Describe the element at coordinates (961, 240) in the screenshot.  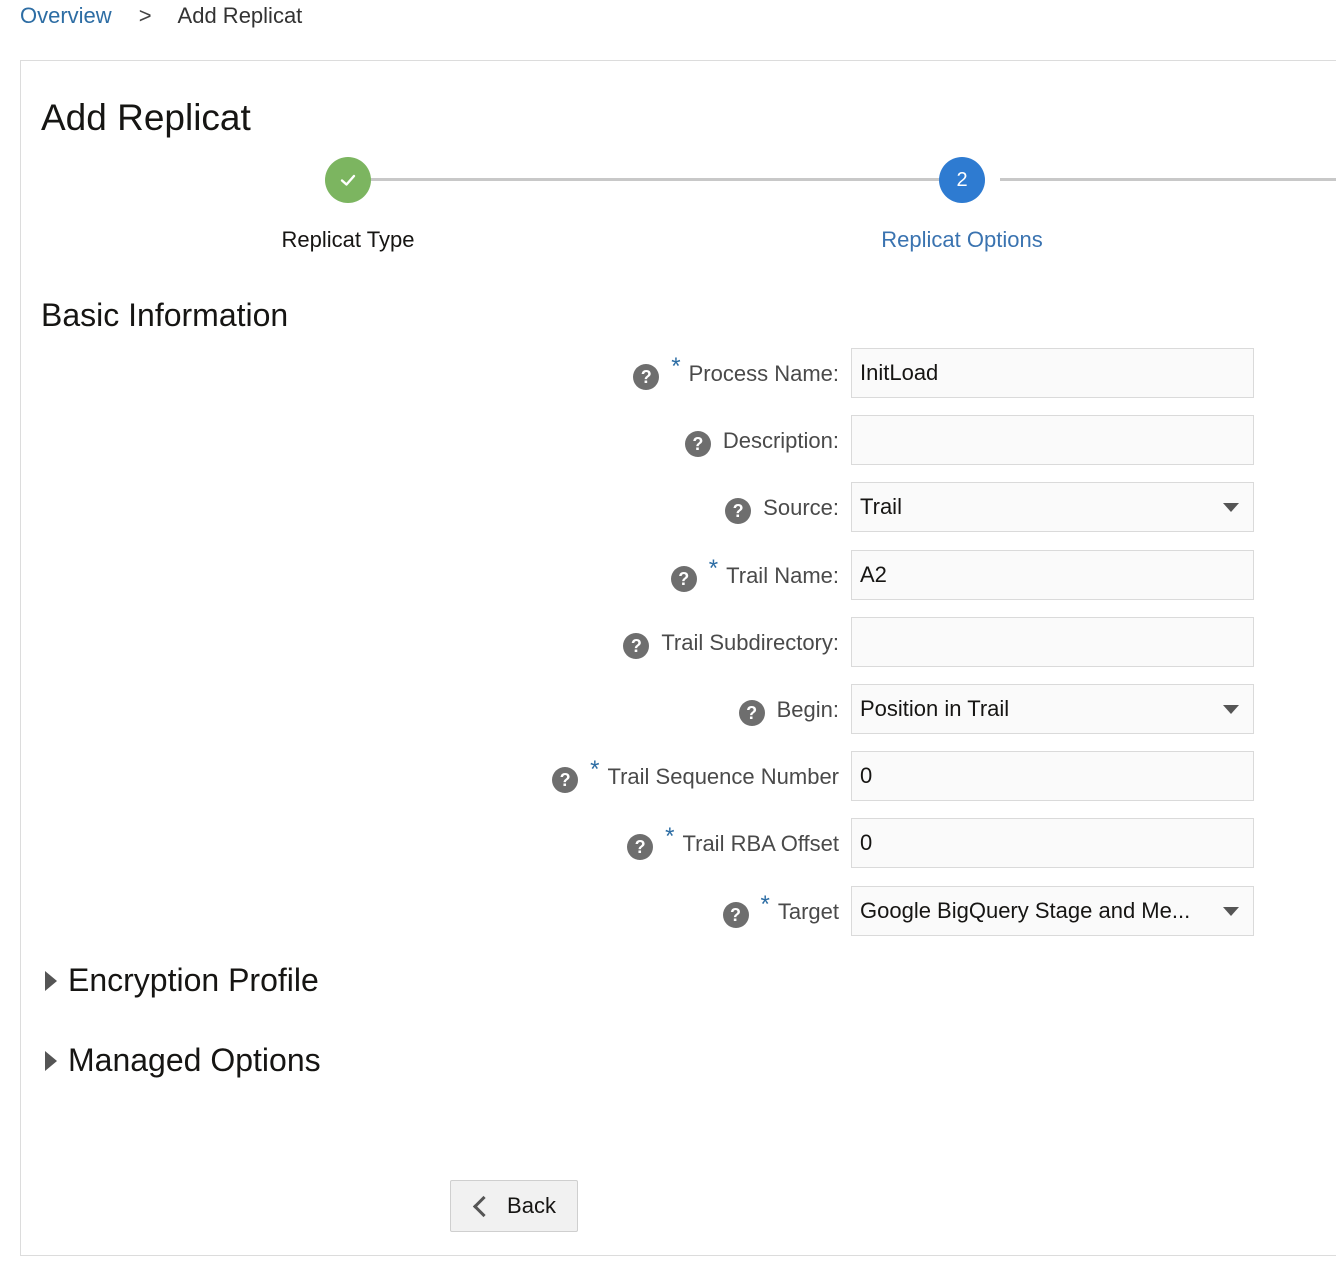
I see `train-step-label-replicat-options: Replicat Options` at that location.